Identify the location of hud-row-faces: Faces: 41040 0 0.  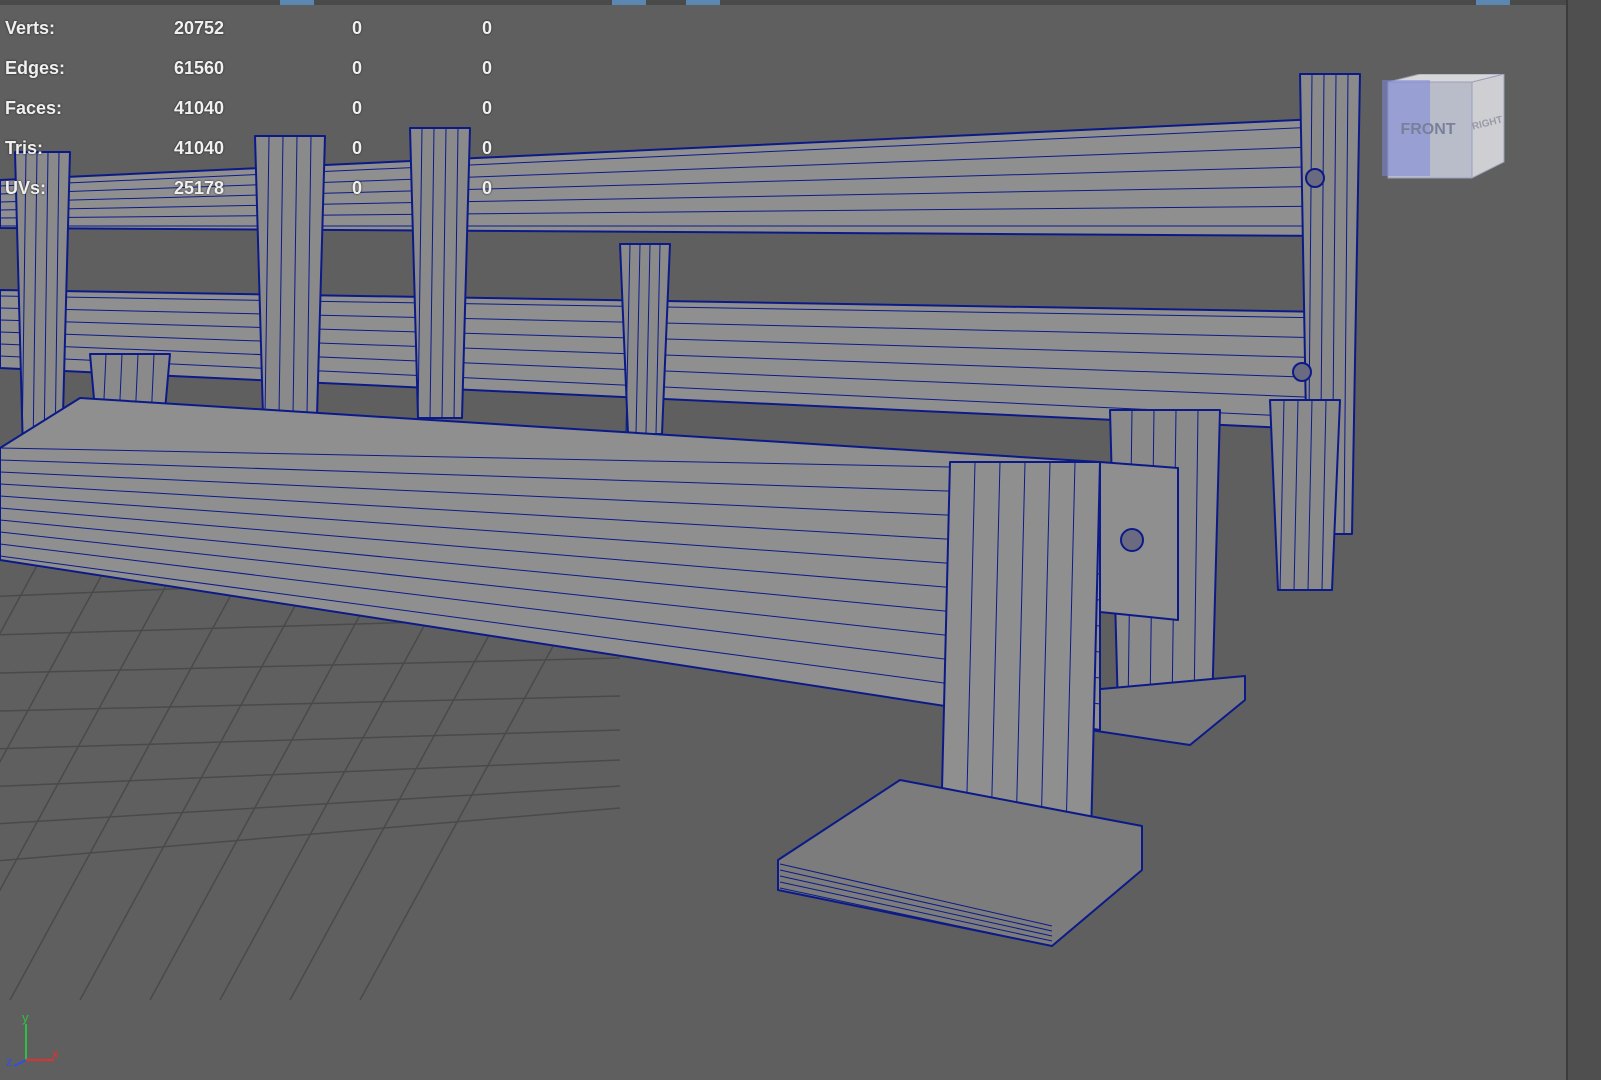
(255, 108).